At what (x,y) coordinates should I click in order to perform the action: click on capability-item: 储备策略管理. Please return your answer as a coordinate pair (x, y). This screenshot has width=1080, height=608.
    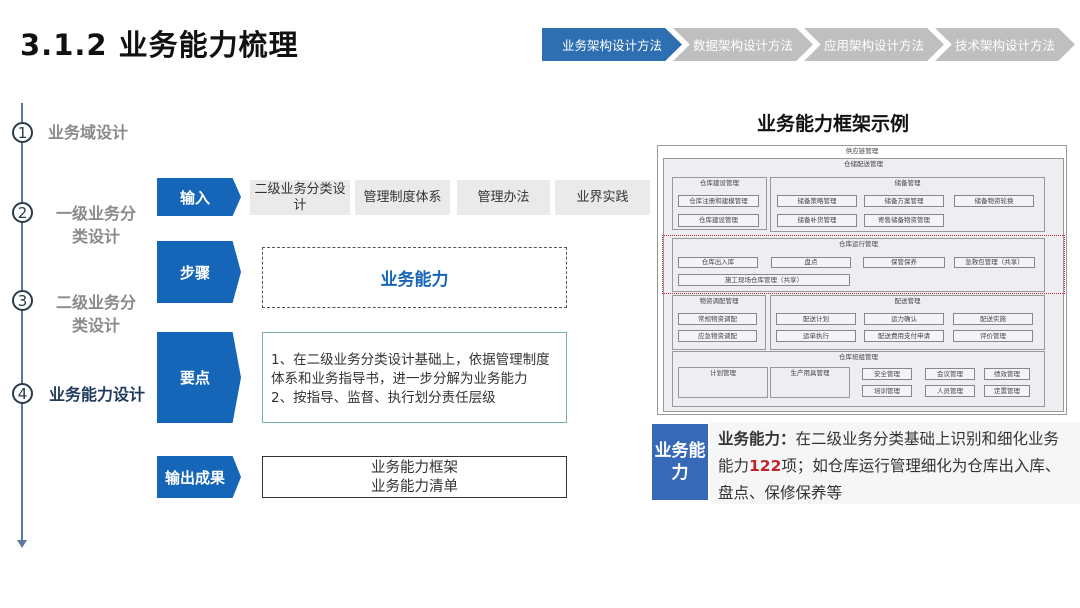
    Looking at the image, I should click on (817, 201).